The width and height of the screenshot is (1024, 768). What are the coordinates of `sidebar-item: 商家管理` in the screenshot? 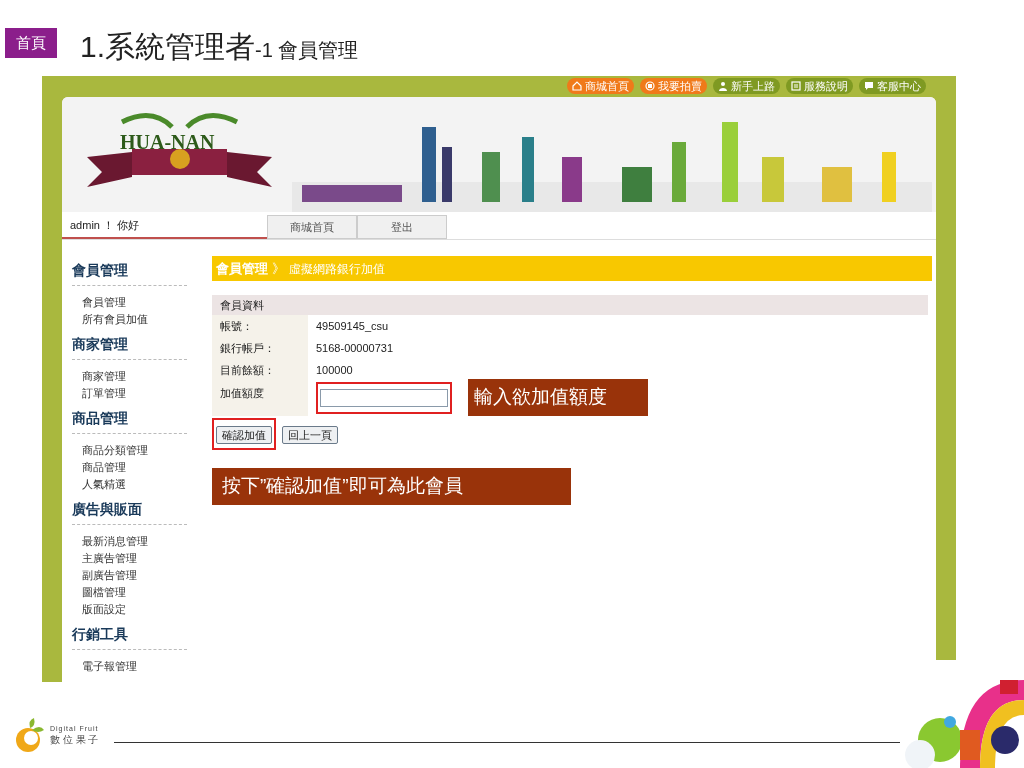 It's located at (147, 376).